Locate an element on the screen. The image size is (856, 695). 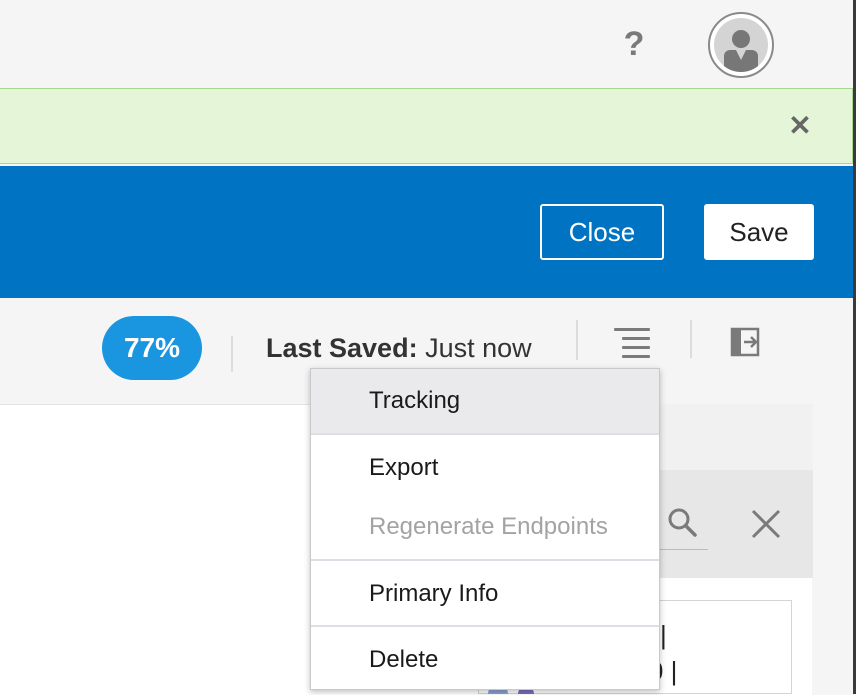
card-text: | is located at coordinates (663, 635).